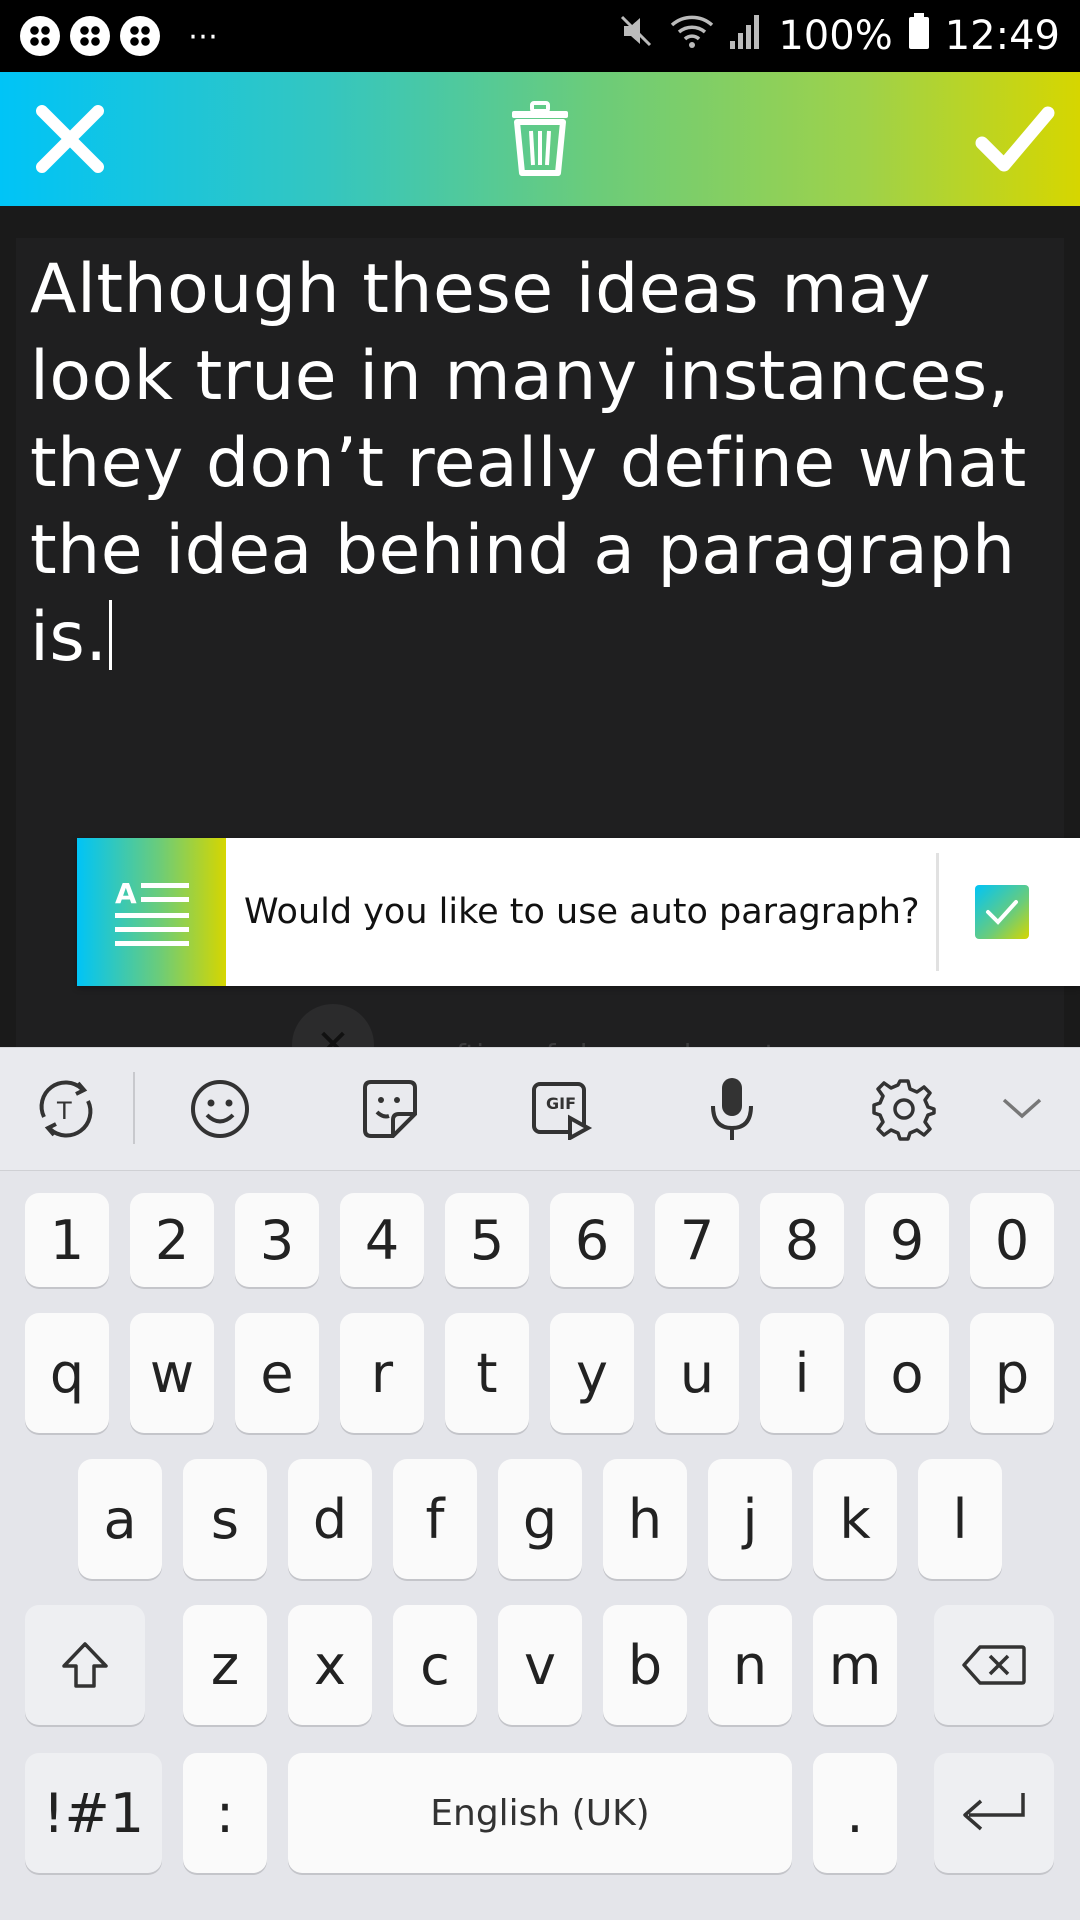  I want to click on gif-button: GIF, so click(562, 1109).